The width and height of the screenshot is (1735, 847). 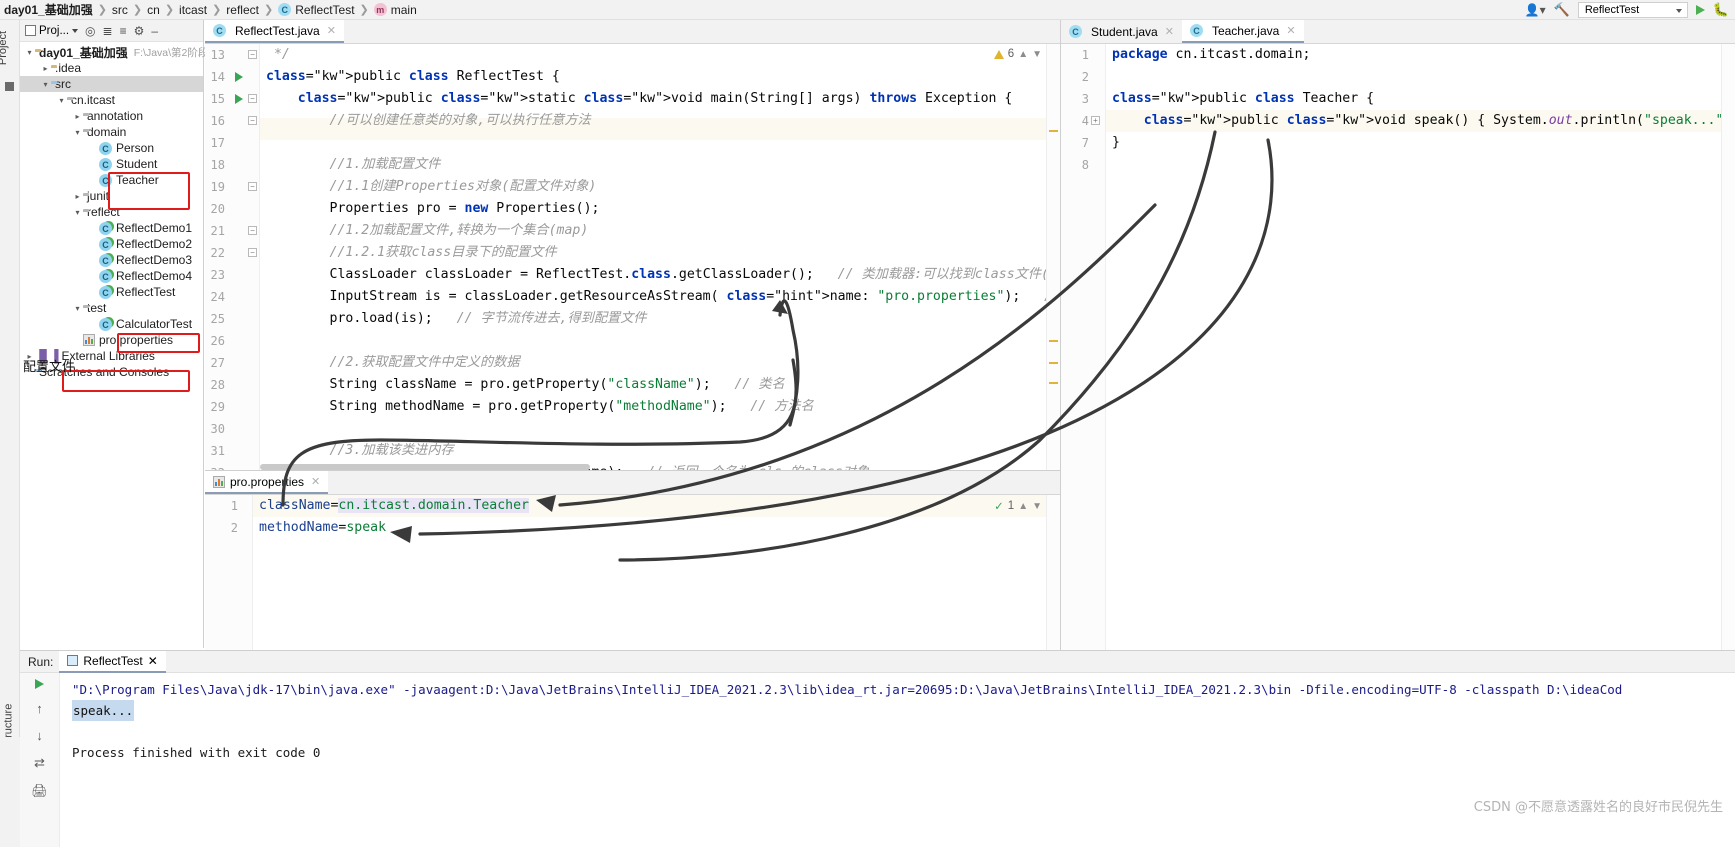 What do you see at coordinates (111, 180) in the screenshot?
I see `tree-node-teacher: C Teacher` at bounding box center [111, 180].